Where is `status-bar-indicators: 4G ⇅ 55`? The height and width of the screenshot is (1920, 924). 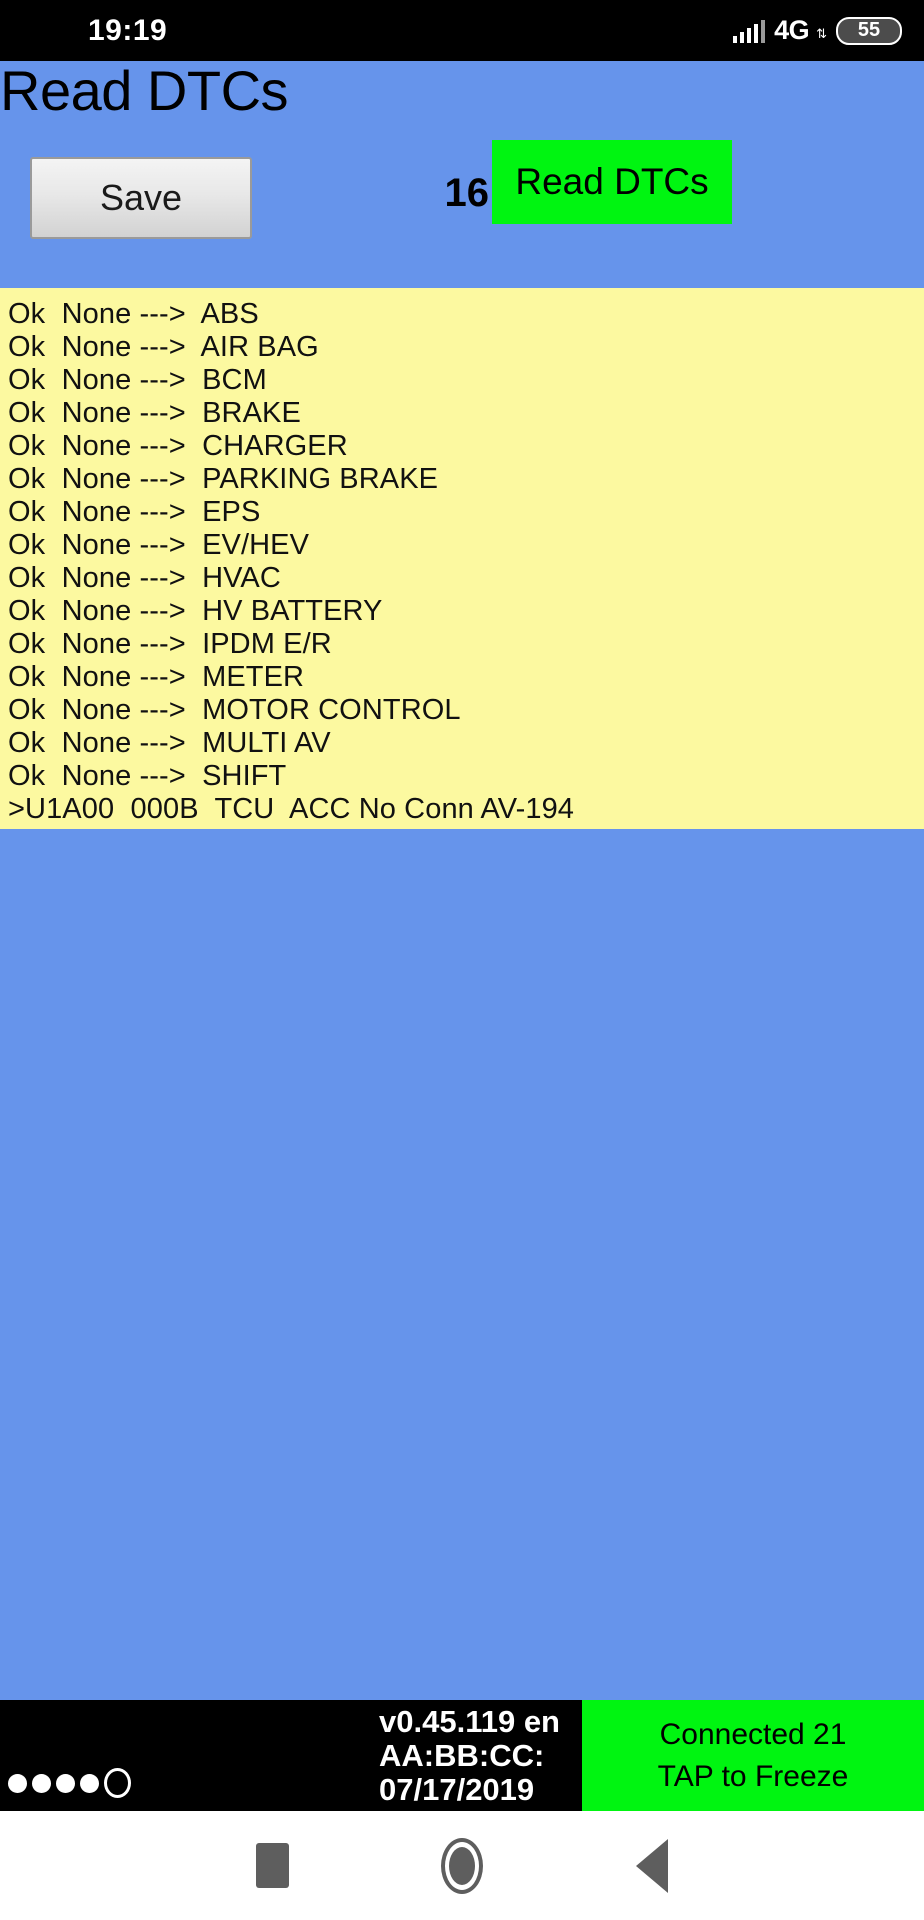
status-bar-indicators: 4G ⇅ 55 is located at coordinates (817, 30).